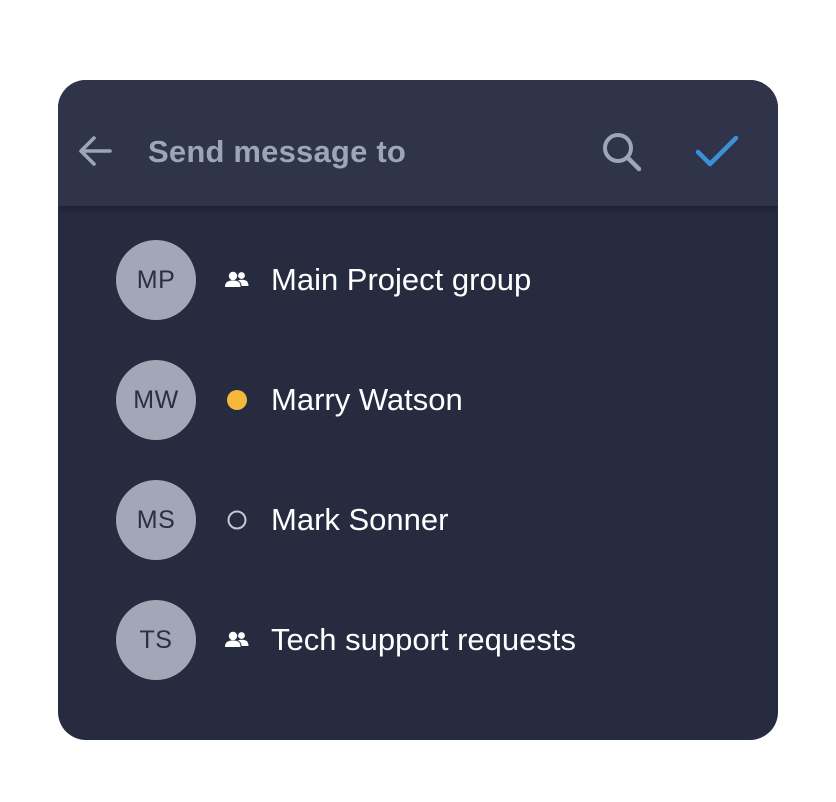 The height and width of the screenshot is (802, 836). Describe the element at coordinates (156, 640) in the screenshot. I see `avatar: TS` at that location.